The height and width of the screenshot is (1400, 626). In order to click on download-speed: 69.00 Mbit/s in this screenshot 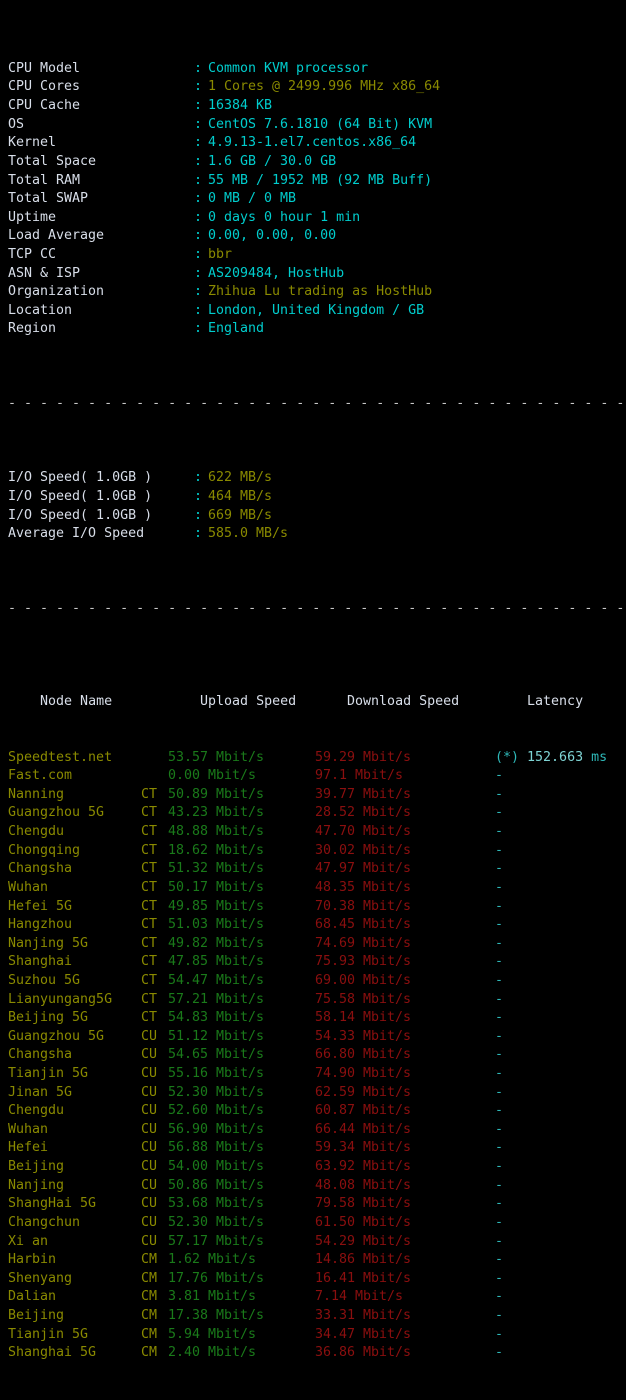, I will do `click(363, 980)`.